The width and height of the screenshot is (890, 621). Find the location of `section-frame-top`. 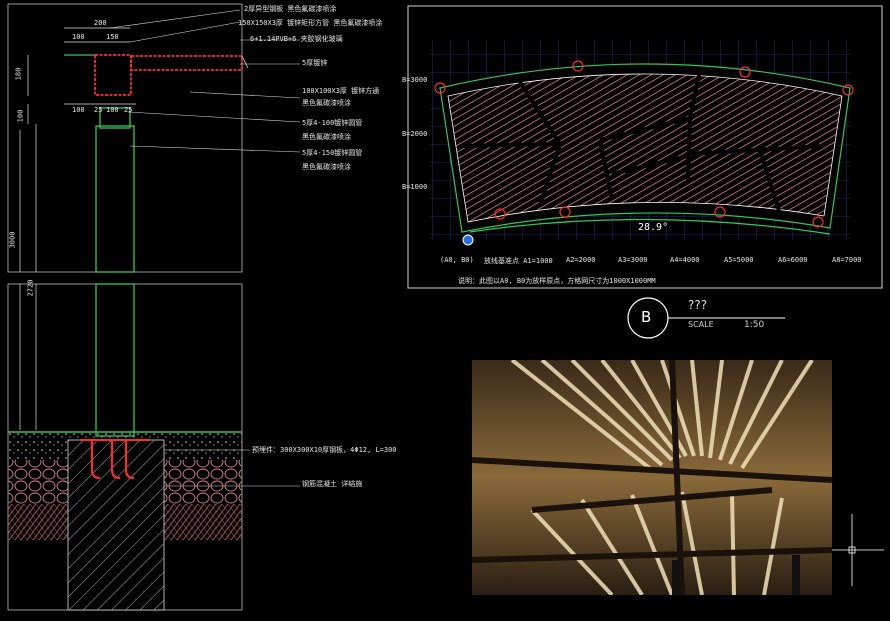

section-frame-top is located at coordinates (125, 138).